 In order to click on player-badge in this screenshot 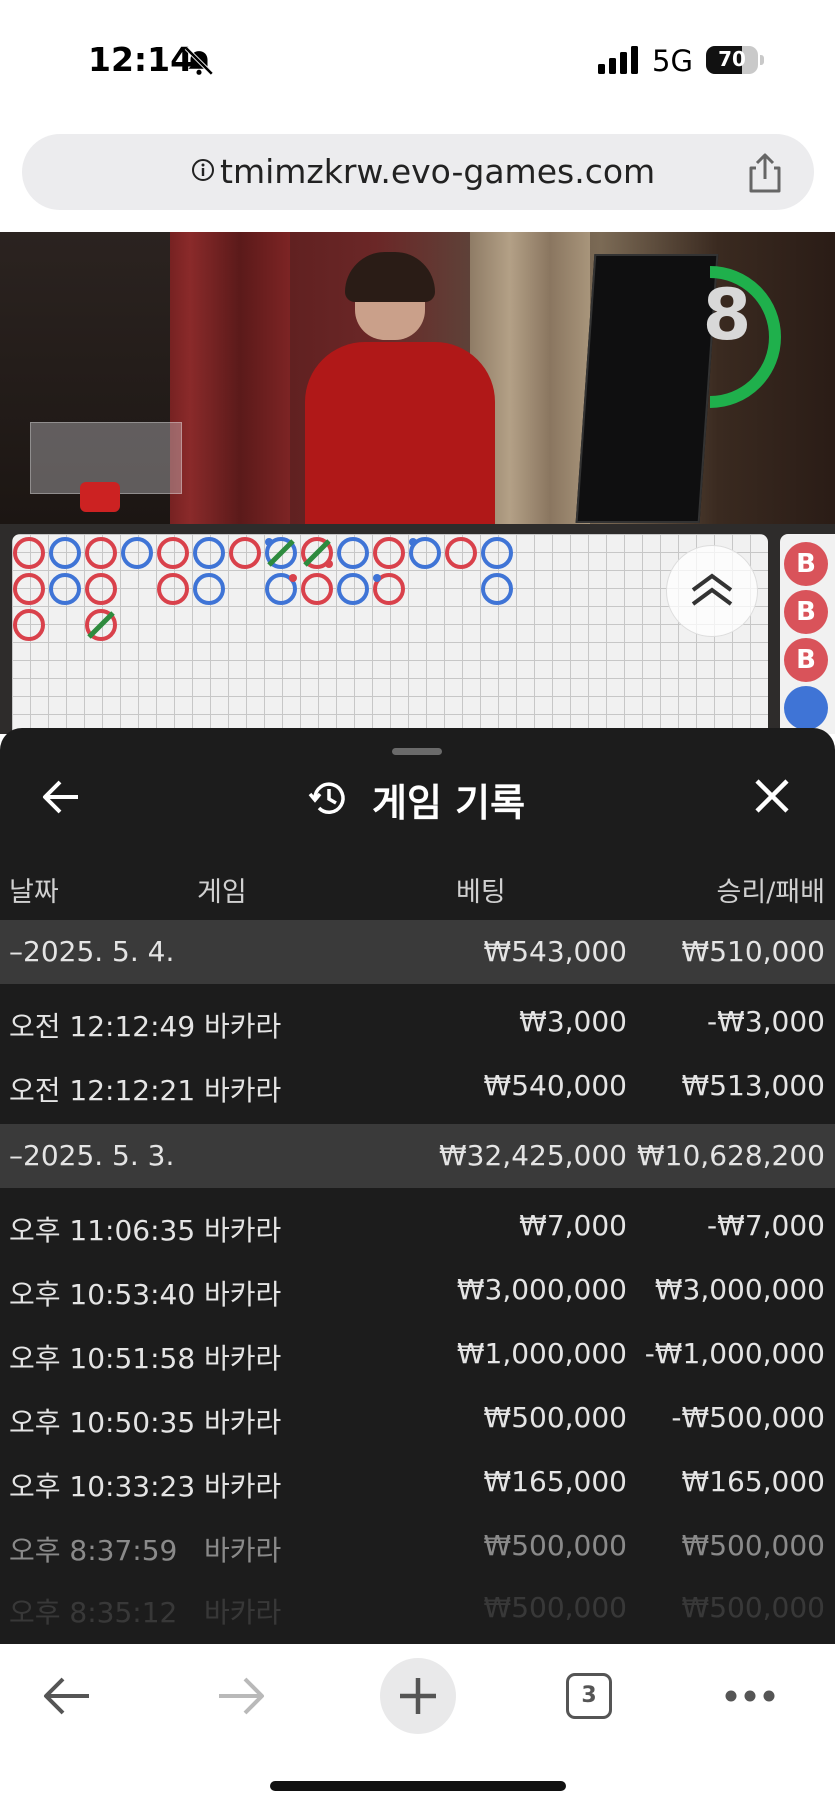, I will do `click(806, 708)`.